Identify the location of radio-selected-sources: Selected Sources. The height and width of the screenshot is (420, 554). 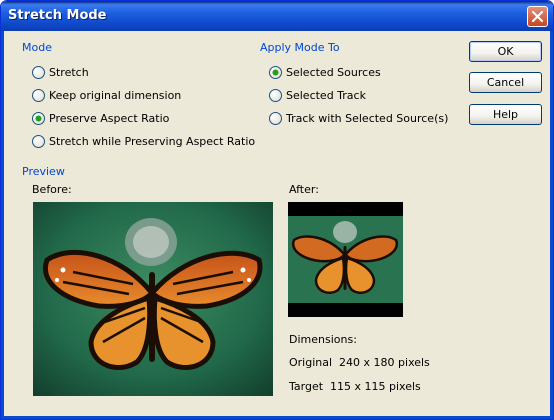
(325, 72).